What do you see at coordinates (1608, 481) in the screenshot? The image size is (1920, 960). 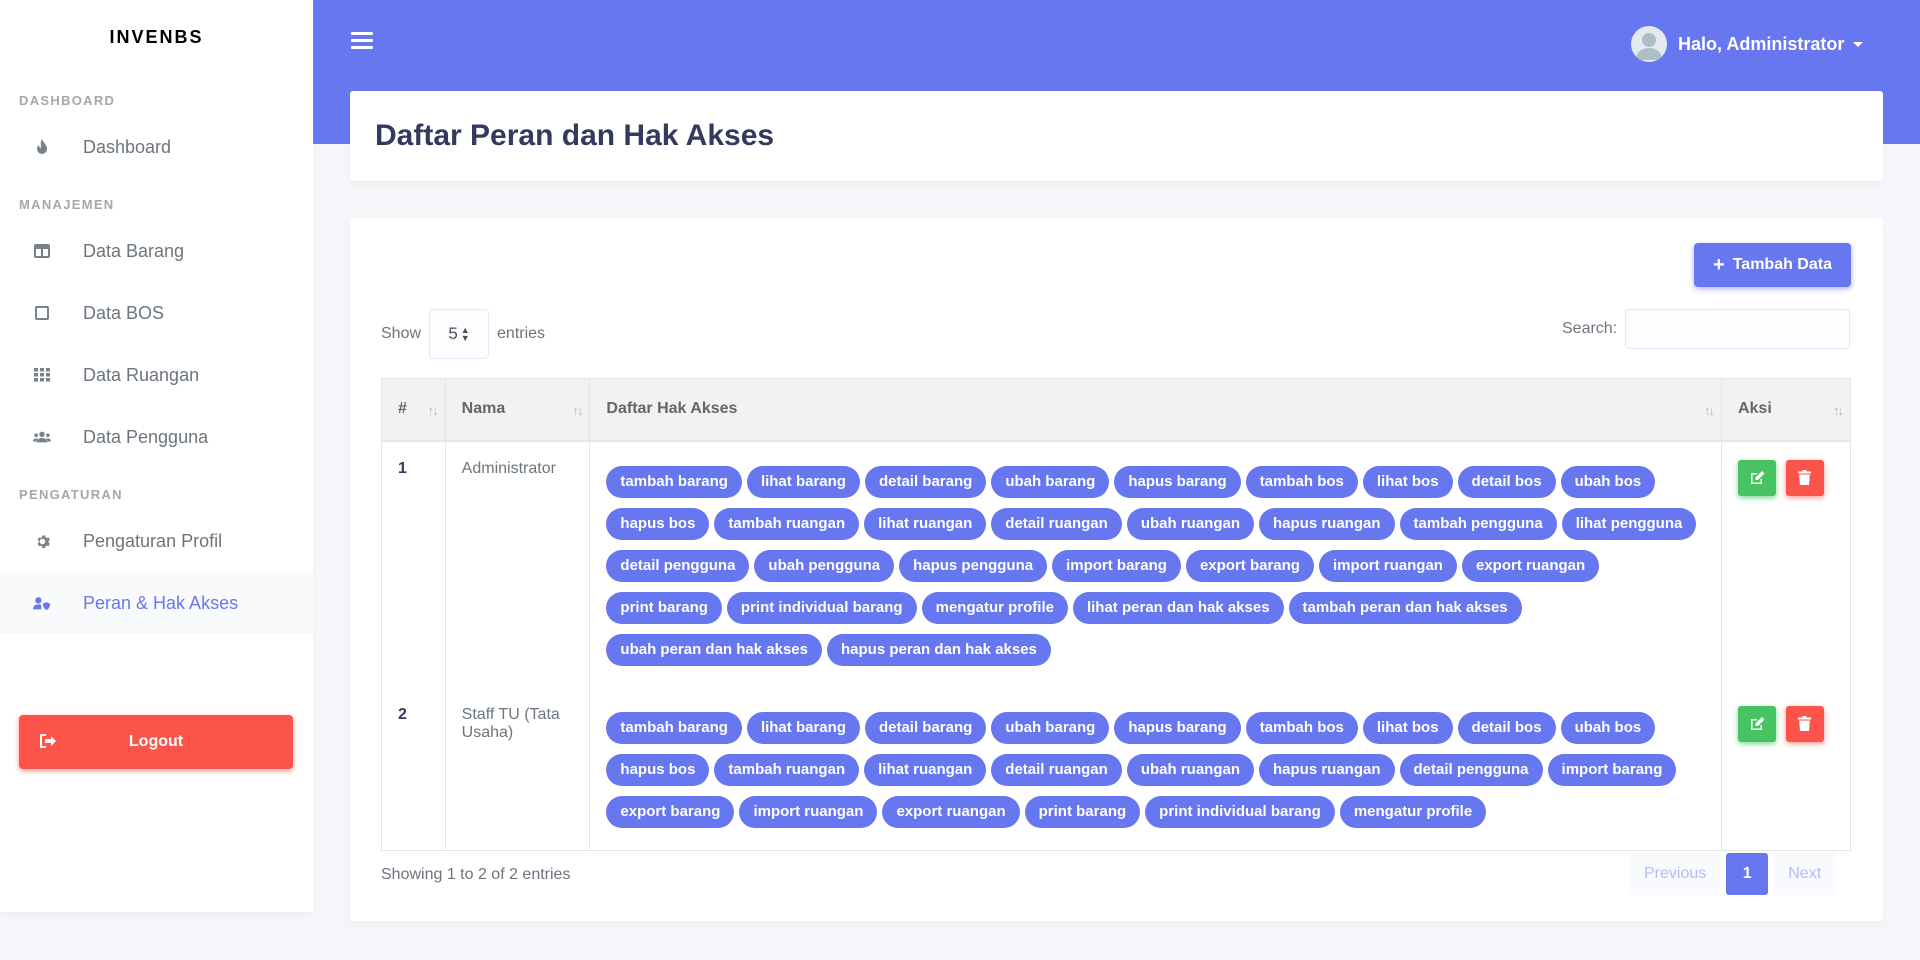 I see `permission-badge: ubah bos` at bounding box center [1608, 481].